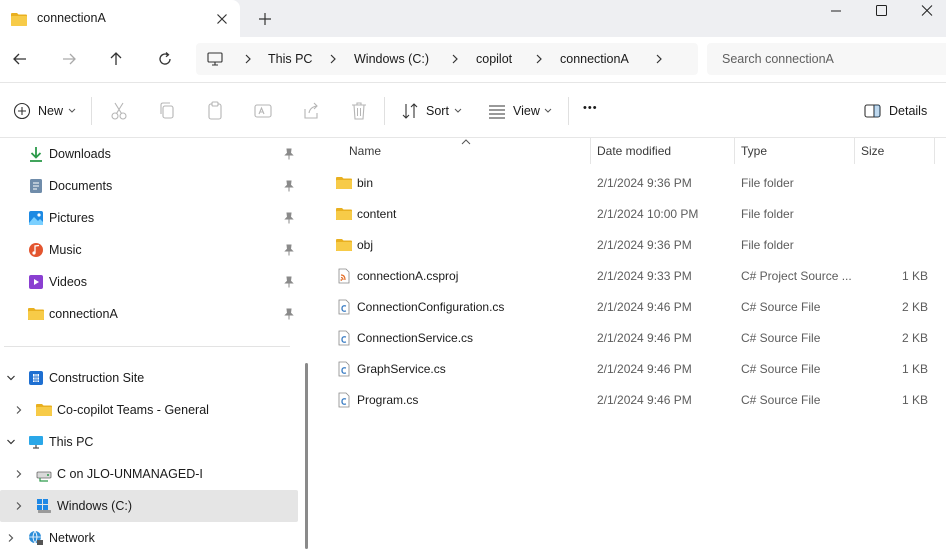 The image size is (946, 549). I want to click on nav-item-music: Music, so click(149, 250).